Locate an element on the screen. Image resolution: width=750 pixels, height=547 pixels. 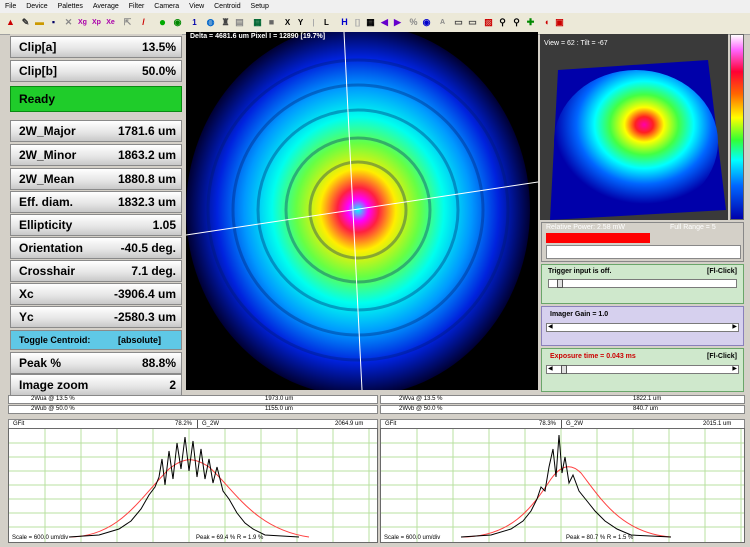
exposure-click: [Fl-Click] is located at coordinates (722, 356).